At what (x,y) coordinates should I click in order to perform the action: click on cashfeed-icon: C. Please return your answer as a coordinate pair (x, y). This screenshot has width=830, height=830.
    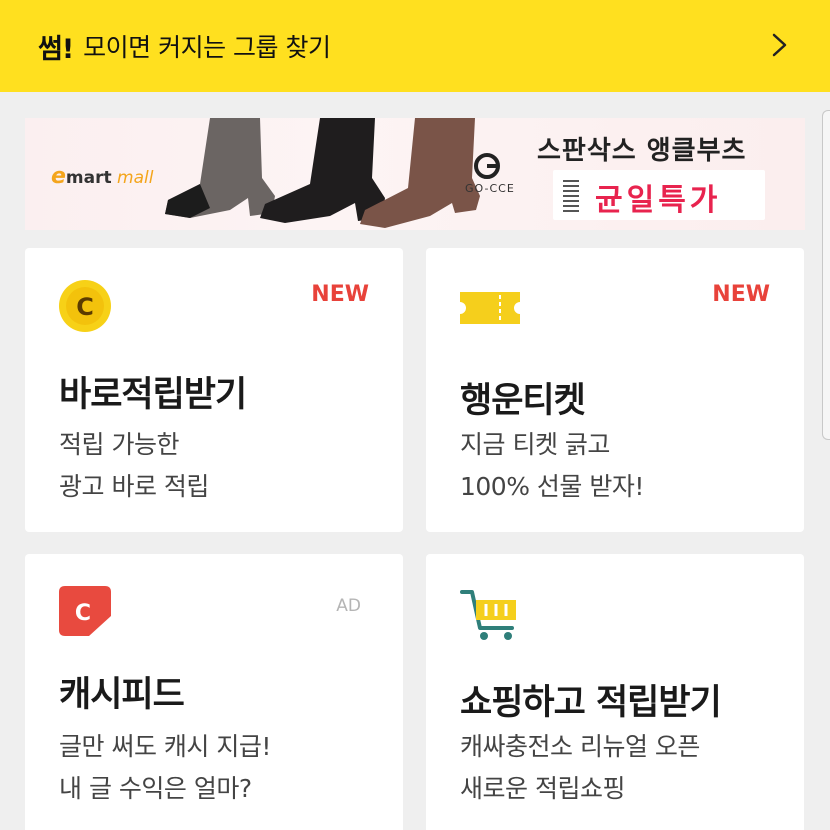
    Looking at the image, I should click on (85, 611).